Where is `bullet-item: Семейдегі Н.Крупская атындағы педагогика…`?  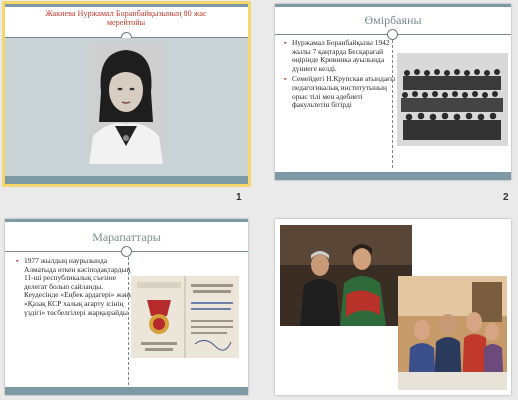 bullet-item: Семейдегі Н.Крупская атындағы педагогика… is located at coordinates (340, 92).